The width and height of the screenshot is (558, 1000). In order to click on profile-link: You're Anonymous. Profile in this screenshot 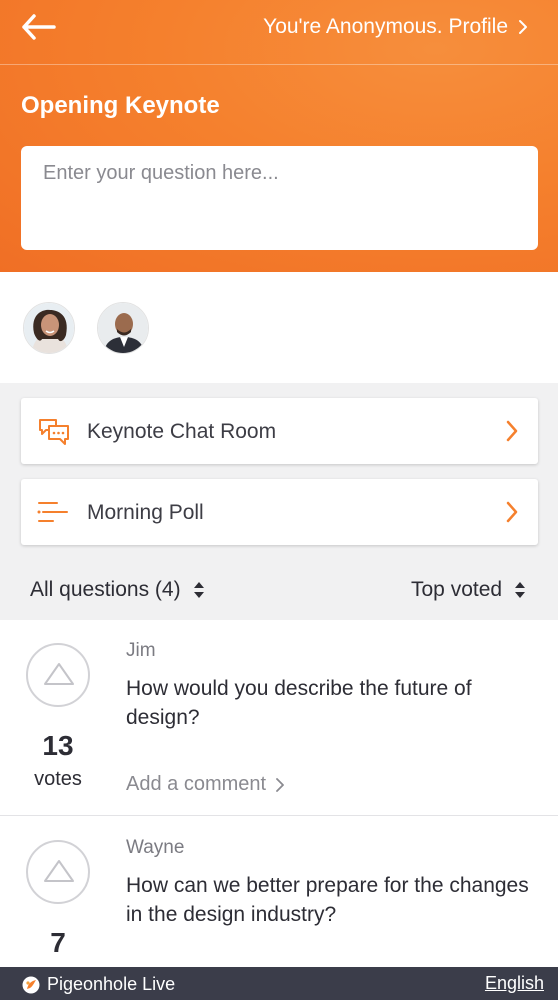, I will do `click(395, 27)`.